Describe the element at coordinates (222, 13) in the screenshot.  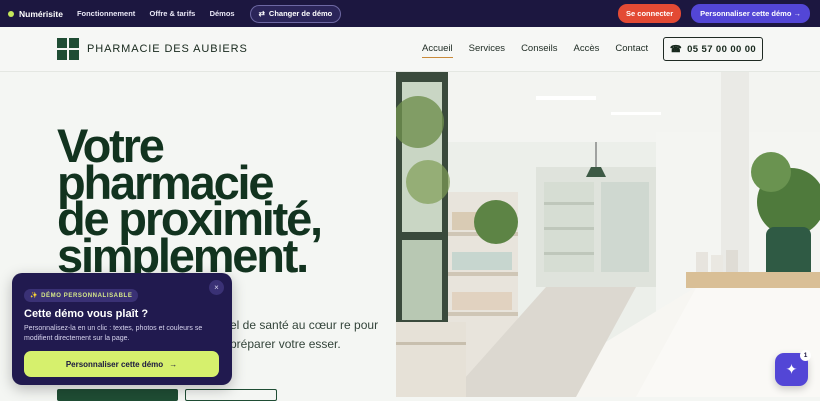
I see `topbar-nav-demos: Démos` at that location.